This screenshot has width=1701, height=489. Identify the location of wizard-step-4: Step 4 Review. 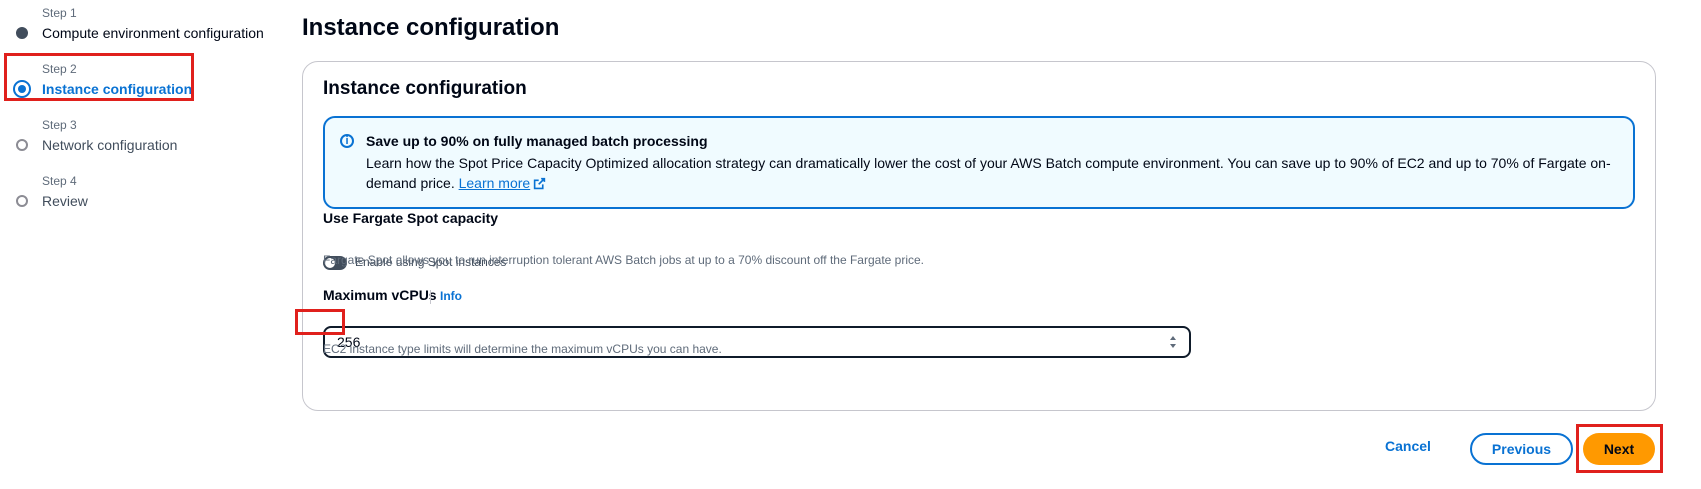
(156, 196).